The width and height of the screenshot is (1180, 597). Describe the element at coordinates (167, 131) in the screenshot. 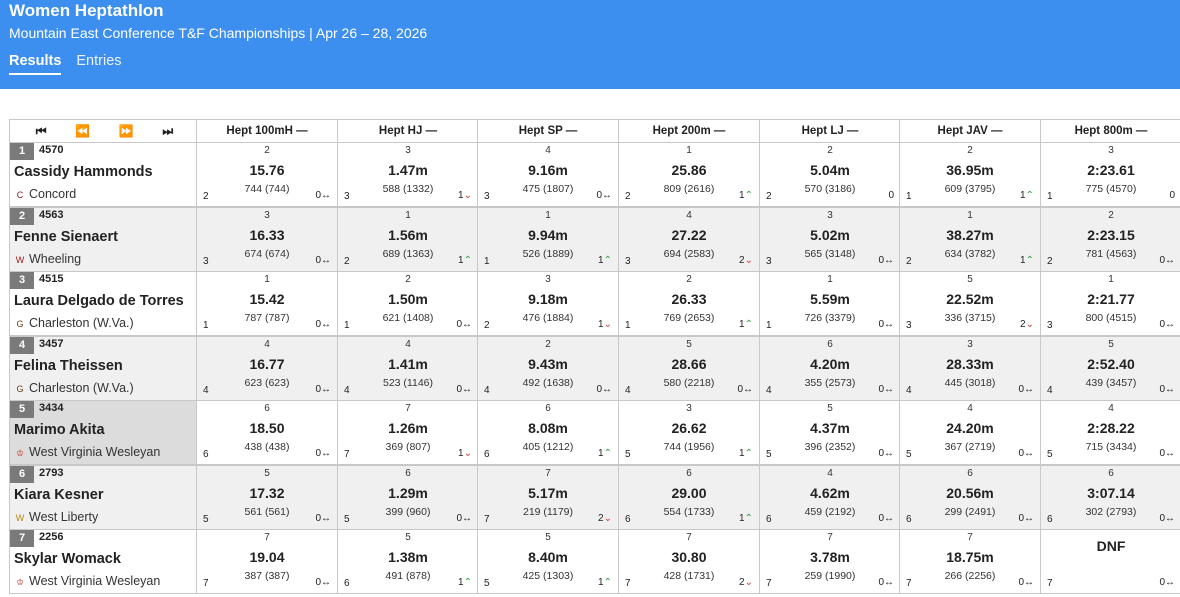

I see `last-page-icon: ⏭` at that location.